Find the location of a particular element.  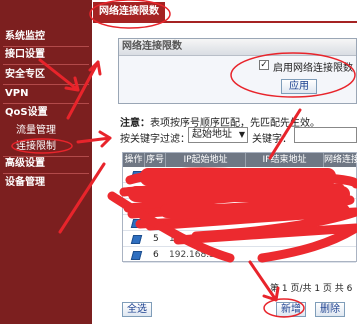

row-index: 6 is located at coordinates (156, 255).